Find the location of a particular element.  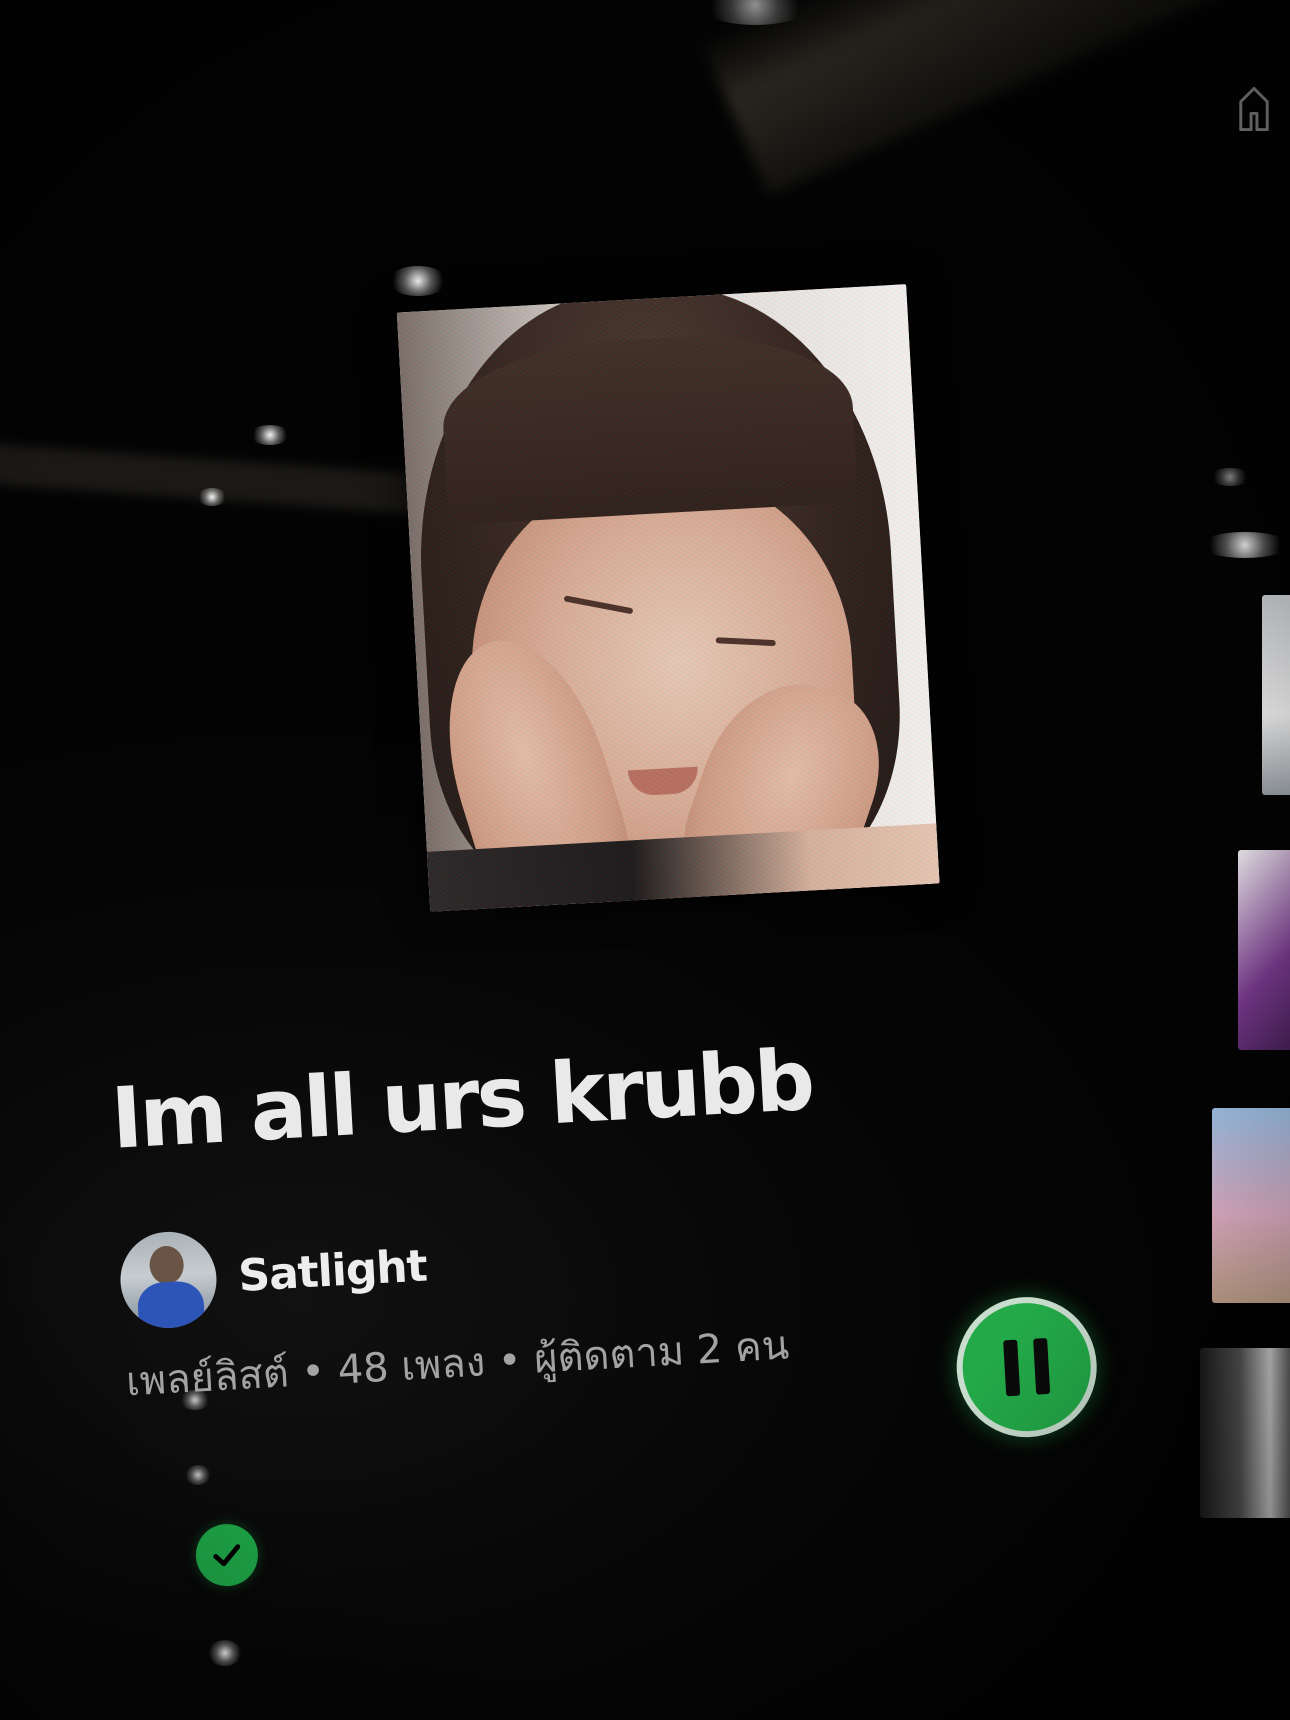

playlist-title: Im all urs krubb is located at coordinates (461, 1099).